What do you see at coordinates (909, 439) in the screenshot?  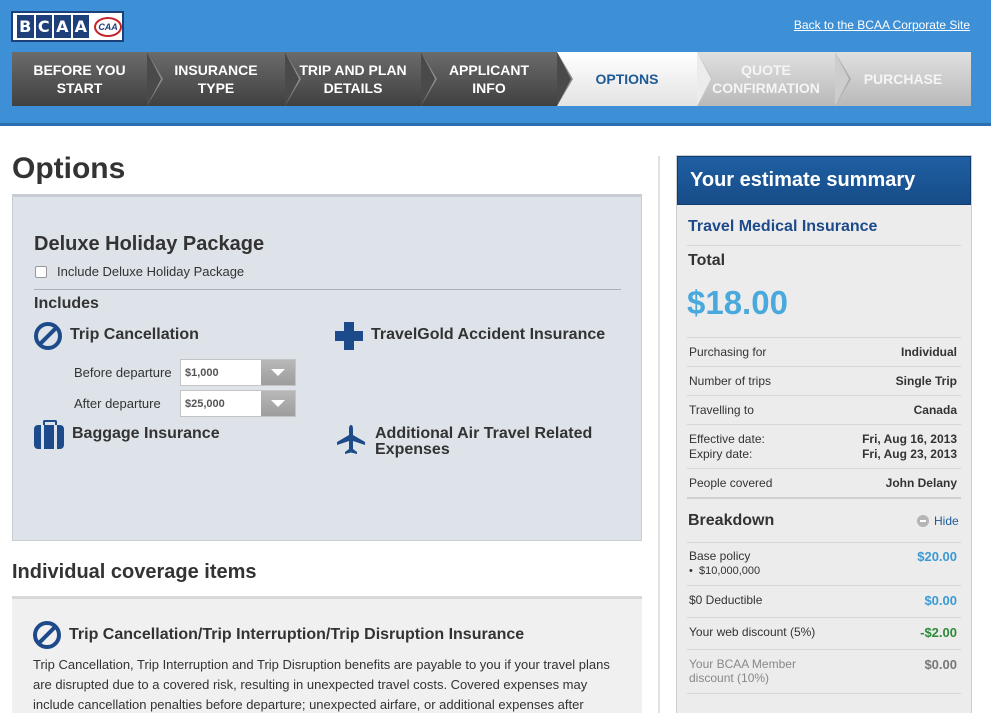 I see `row-value: Fri, Aug 16, 2013` at bounding box center [909, 439].